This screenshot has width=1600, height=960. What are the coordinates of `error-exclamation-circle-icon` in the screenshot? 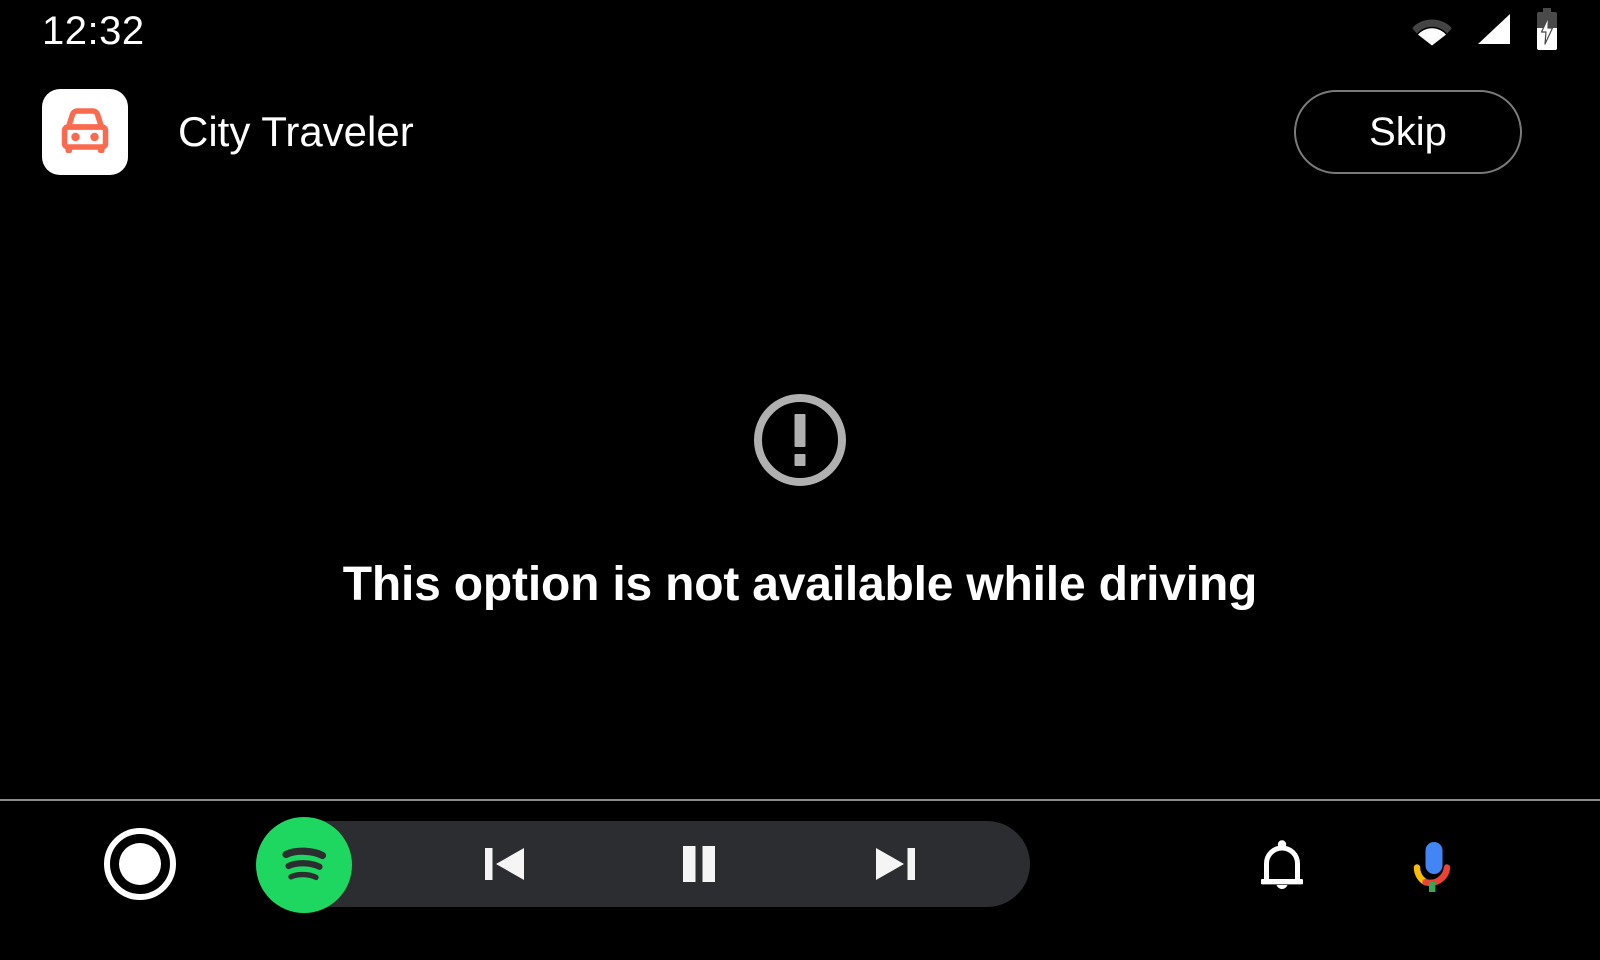 It's located at (800, 442).